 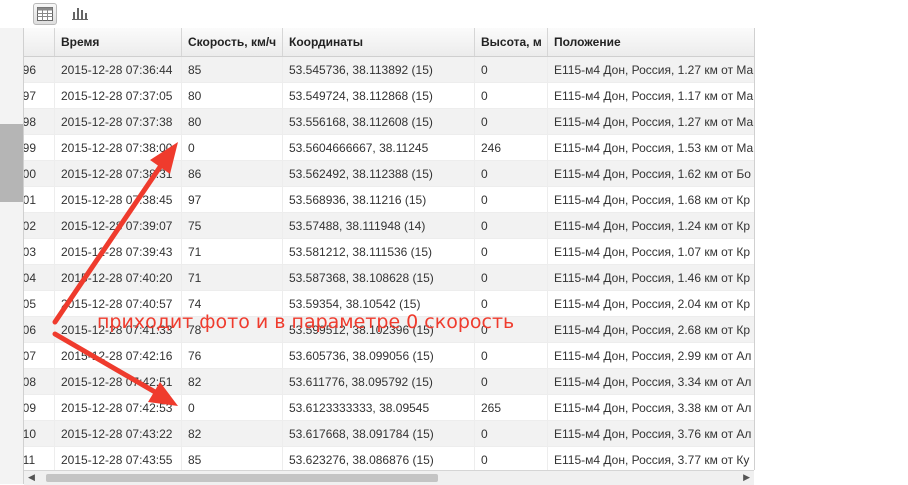 I want to click on cell-location: E115-м4 Дон, Россия, 3.34 км от Ал, so click(x=653, y=382).